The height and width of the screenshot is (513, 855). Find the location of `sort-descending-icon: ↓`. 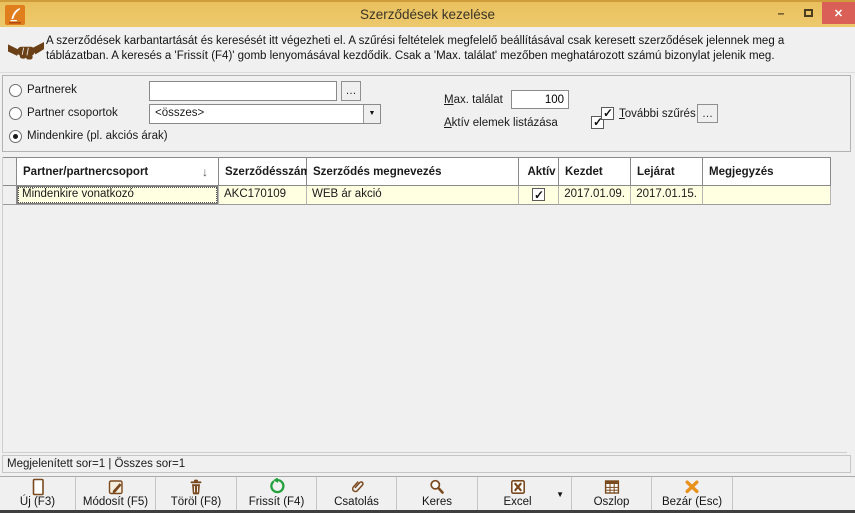

sort-descending-icon: ↓ is located at coordinates (205, 172).